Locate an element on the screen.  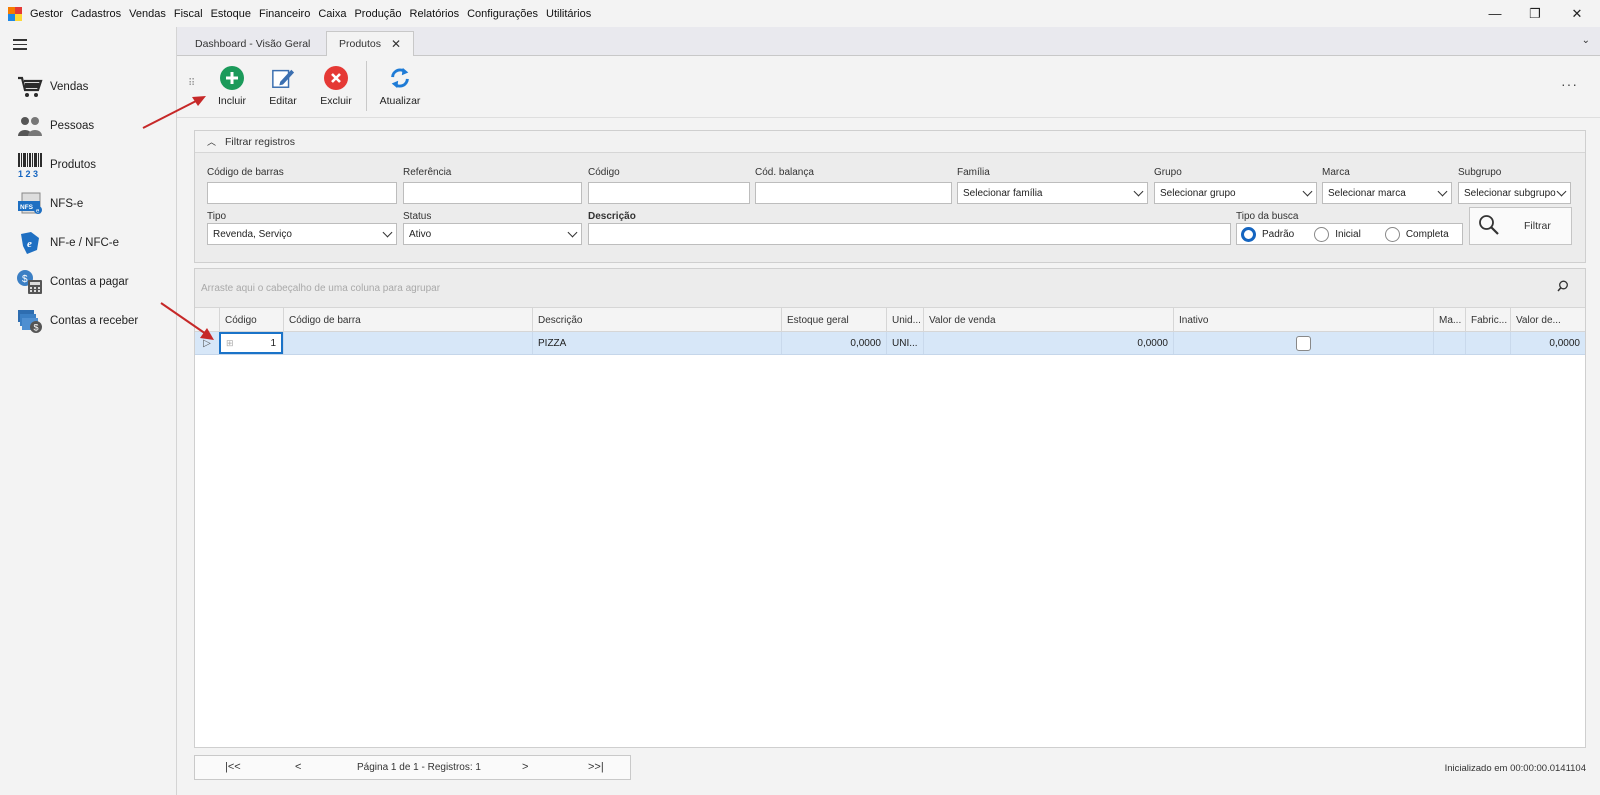
subgrupo-value: Selecionar subgrupo is located at coordinates (1510, 193).